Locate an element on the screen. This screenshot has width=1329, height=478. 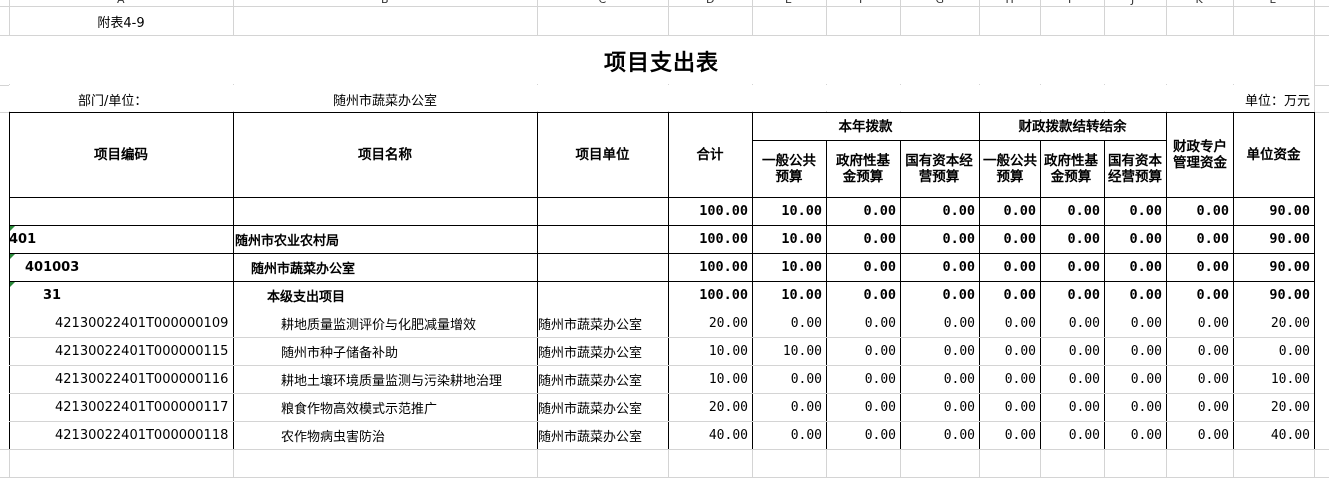
cell-project-name: 耕地土壤环境质量监测与污染耕地治理 is located at coordinates (385, 379).